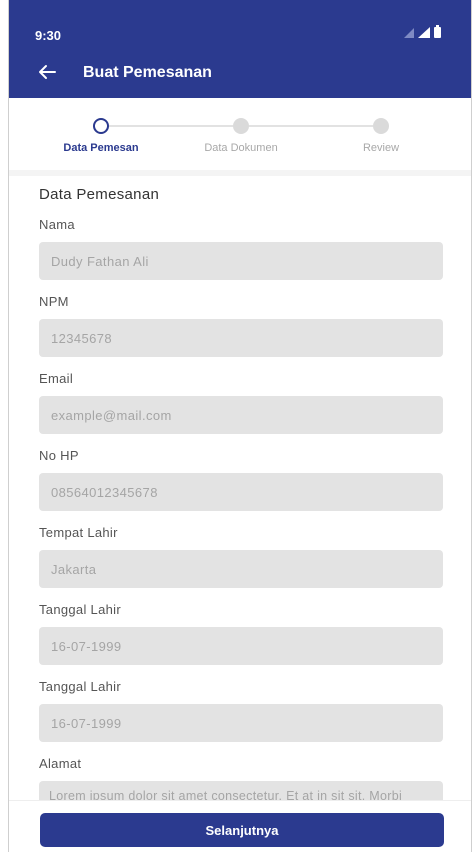 Image resolution: width=472 pixels, height=852 pixels. Describe the element at coordinates (241, 338) in the screenshot. I see `npm-field: 12345678` at that location.